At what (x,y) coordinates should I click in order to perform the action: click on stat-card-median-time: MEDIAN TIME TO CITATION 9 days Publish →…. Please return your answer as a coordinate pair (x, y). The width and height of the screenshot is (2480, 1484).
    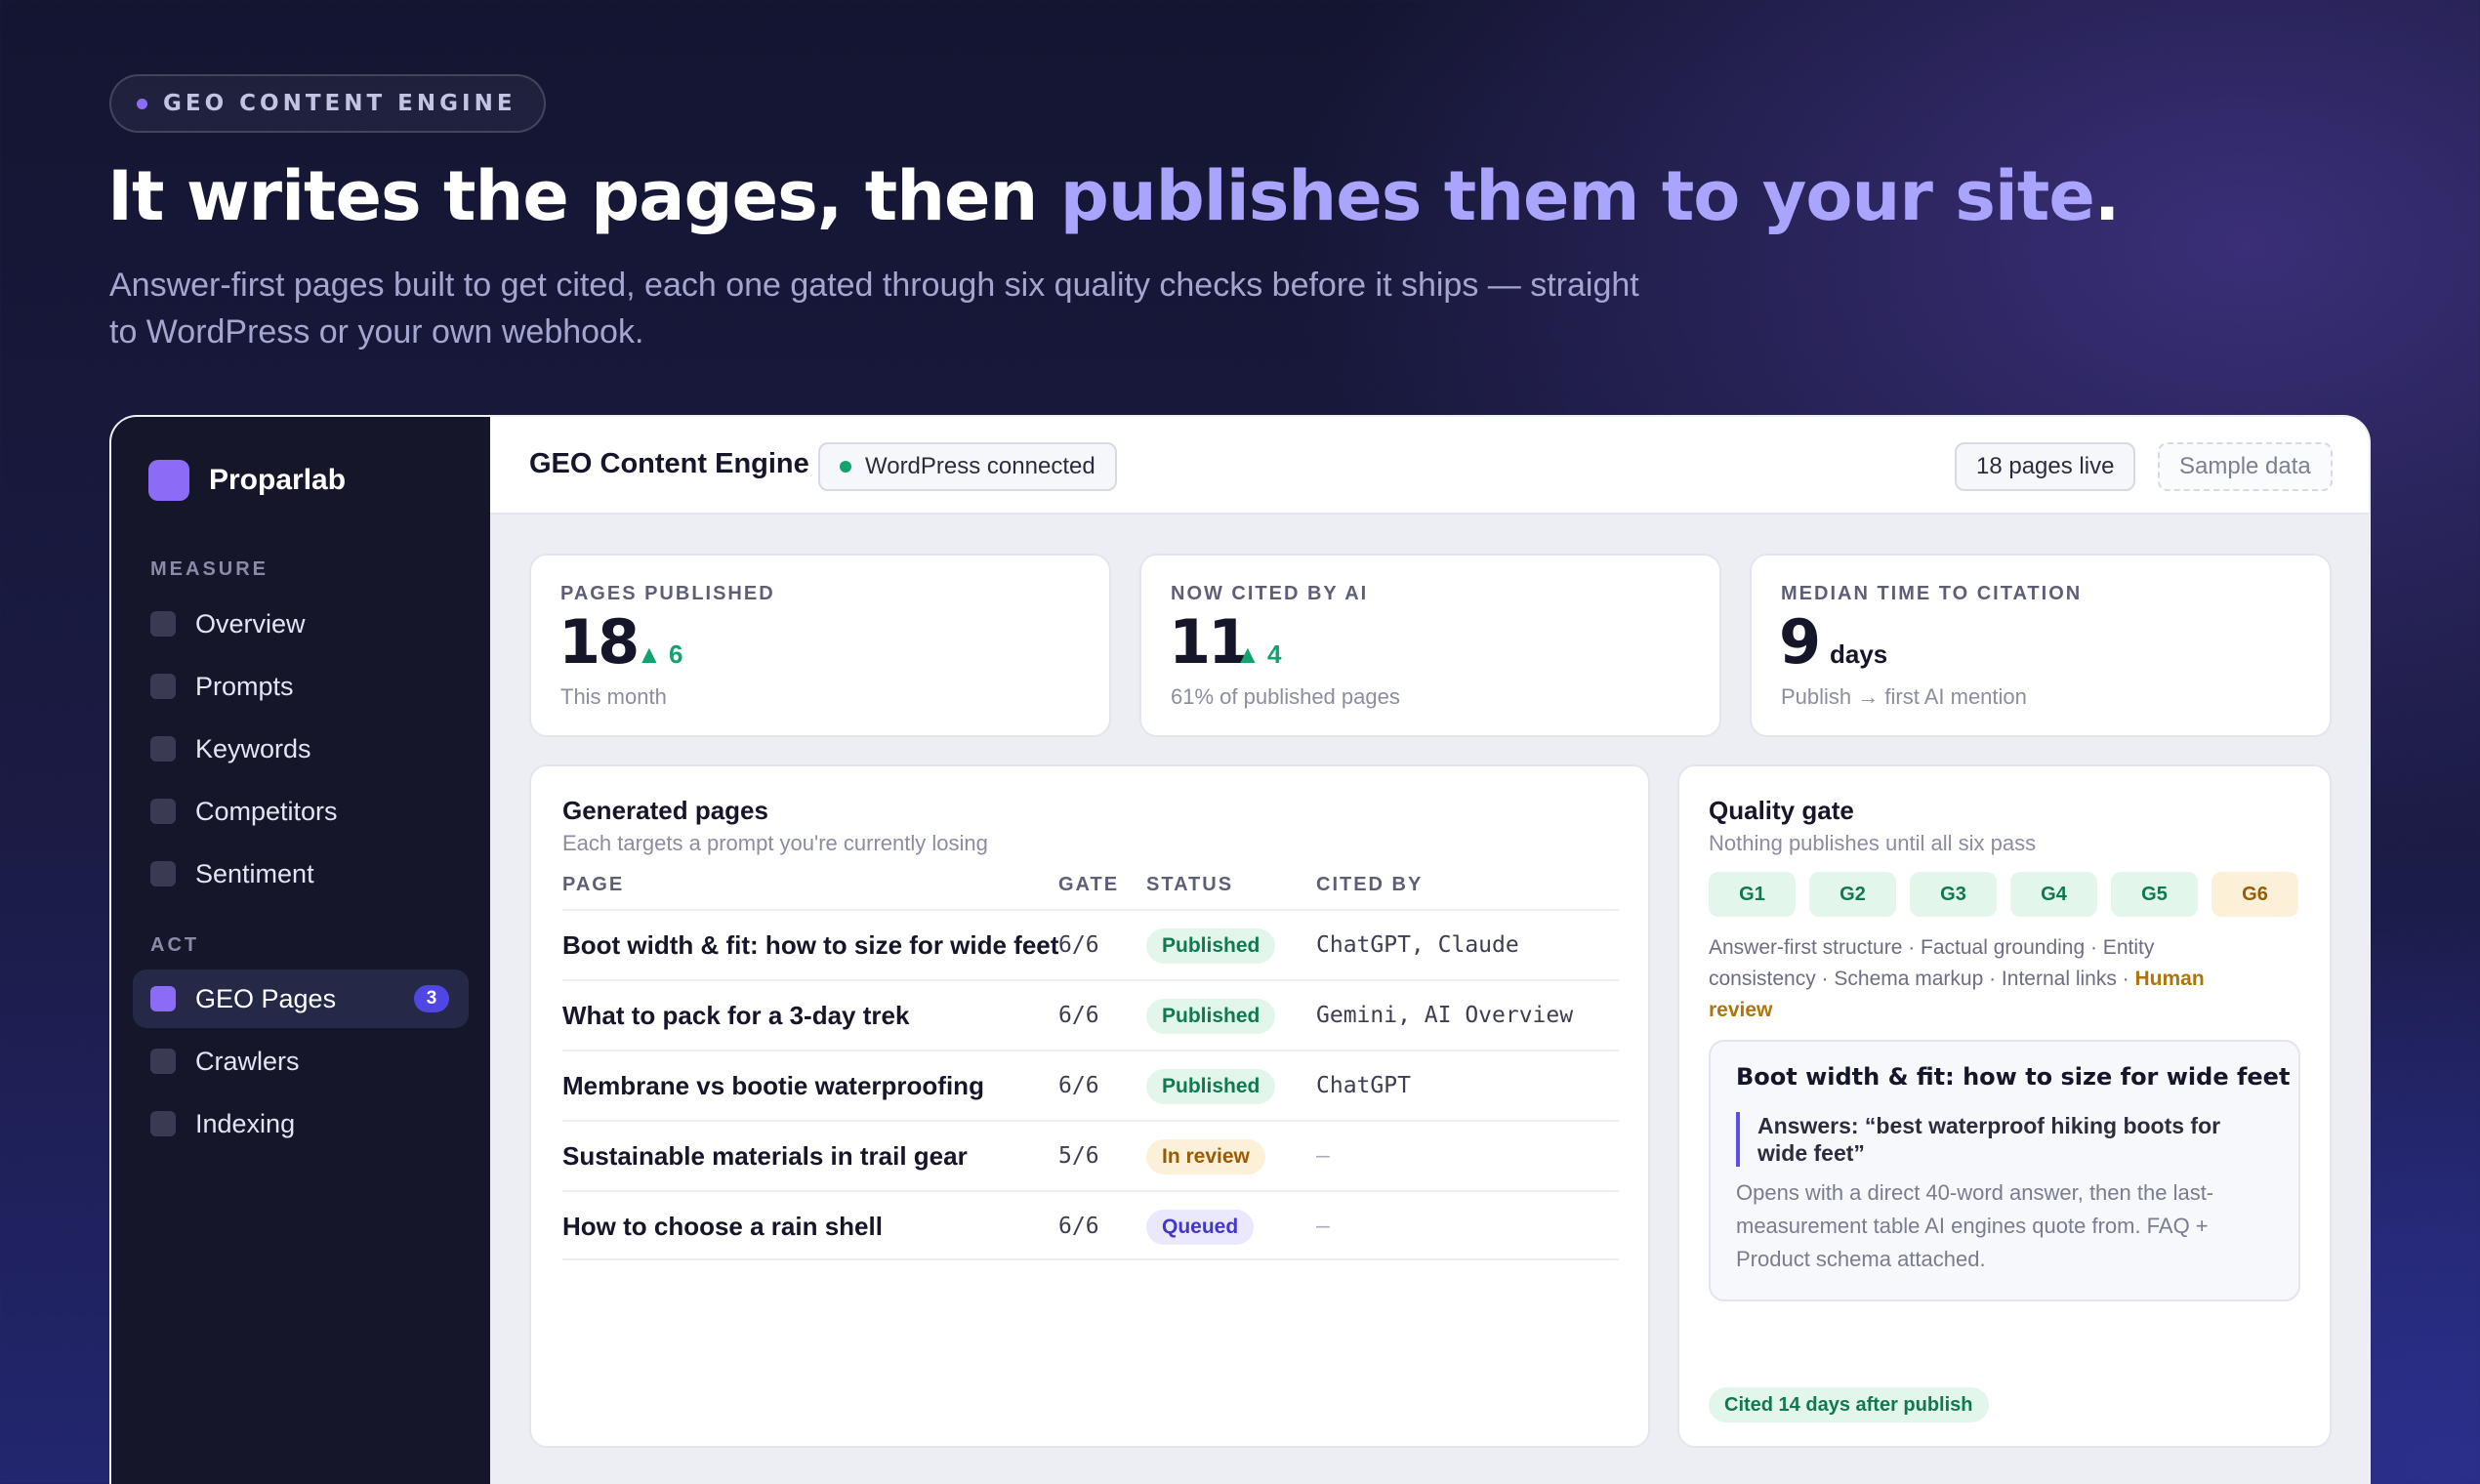
    Looking at the image, I should click on (2041, 645).